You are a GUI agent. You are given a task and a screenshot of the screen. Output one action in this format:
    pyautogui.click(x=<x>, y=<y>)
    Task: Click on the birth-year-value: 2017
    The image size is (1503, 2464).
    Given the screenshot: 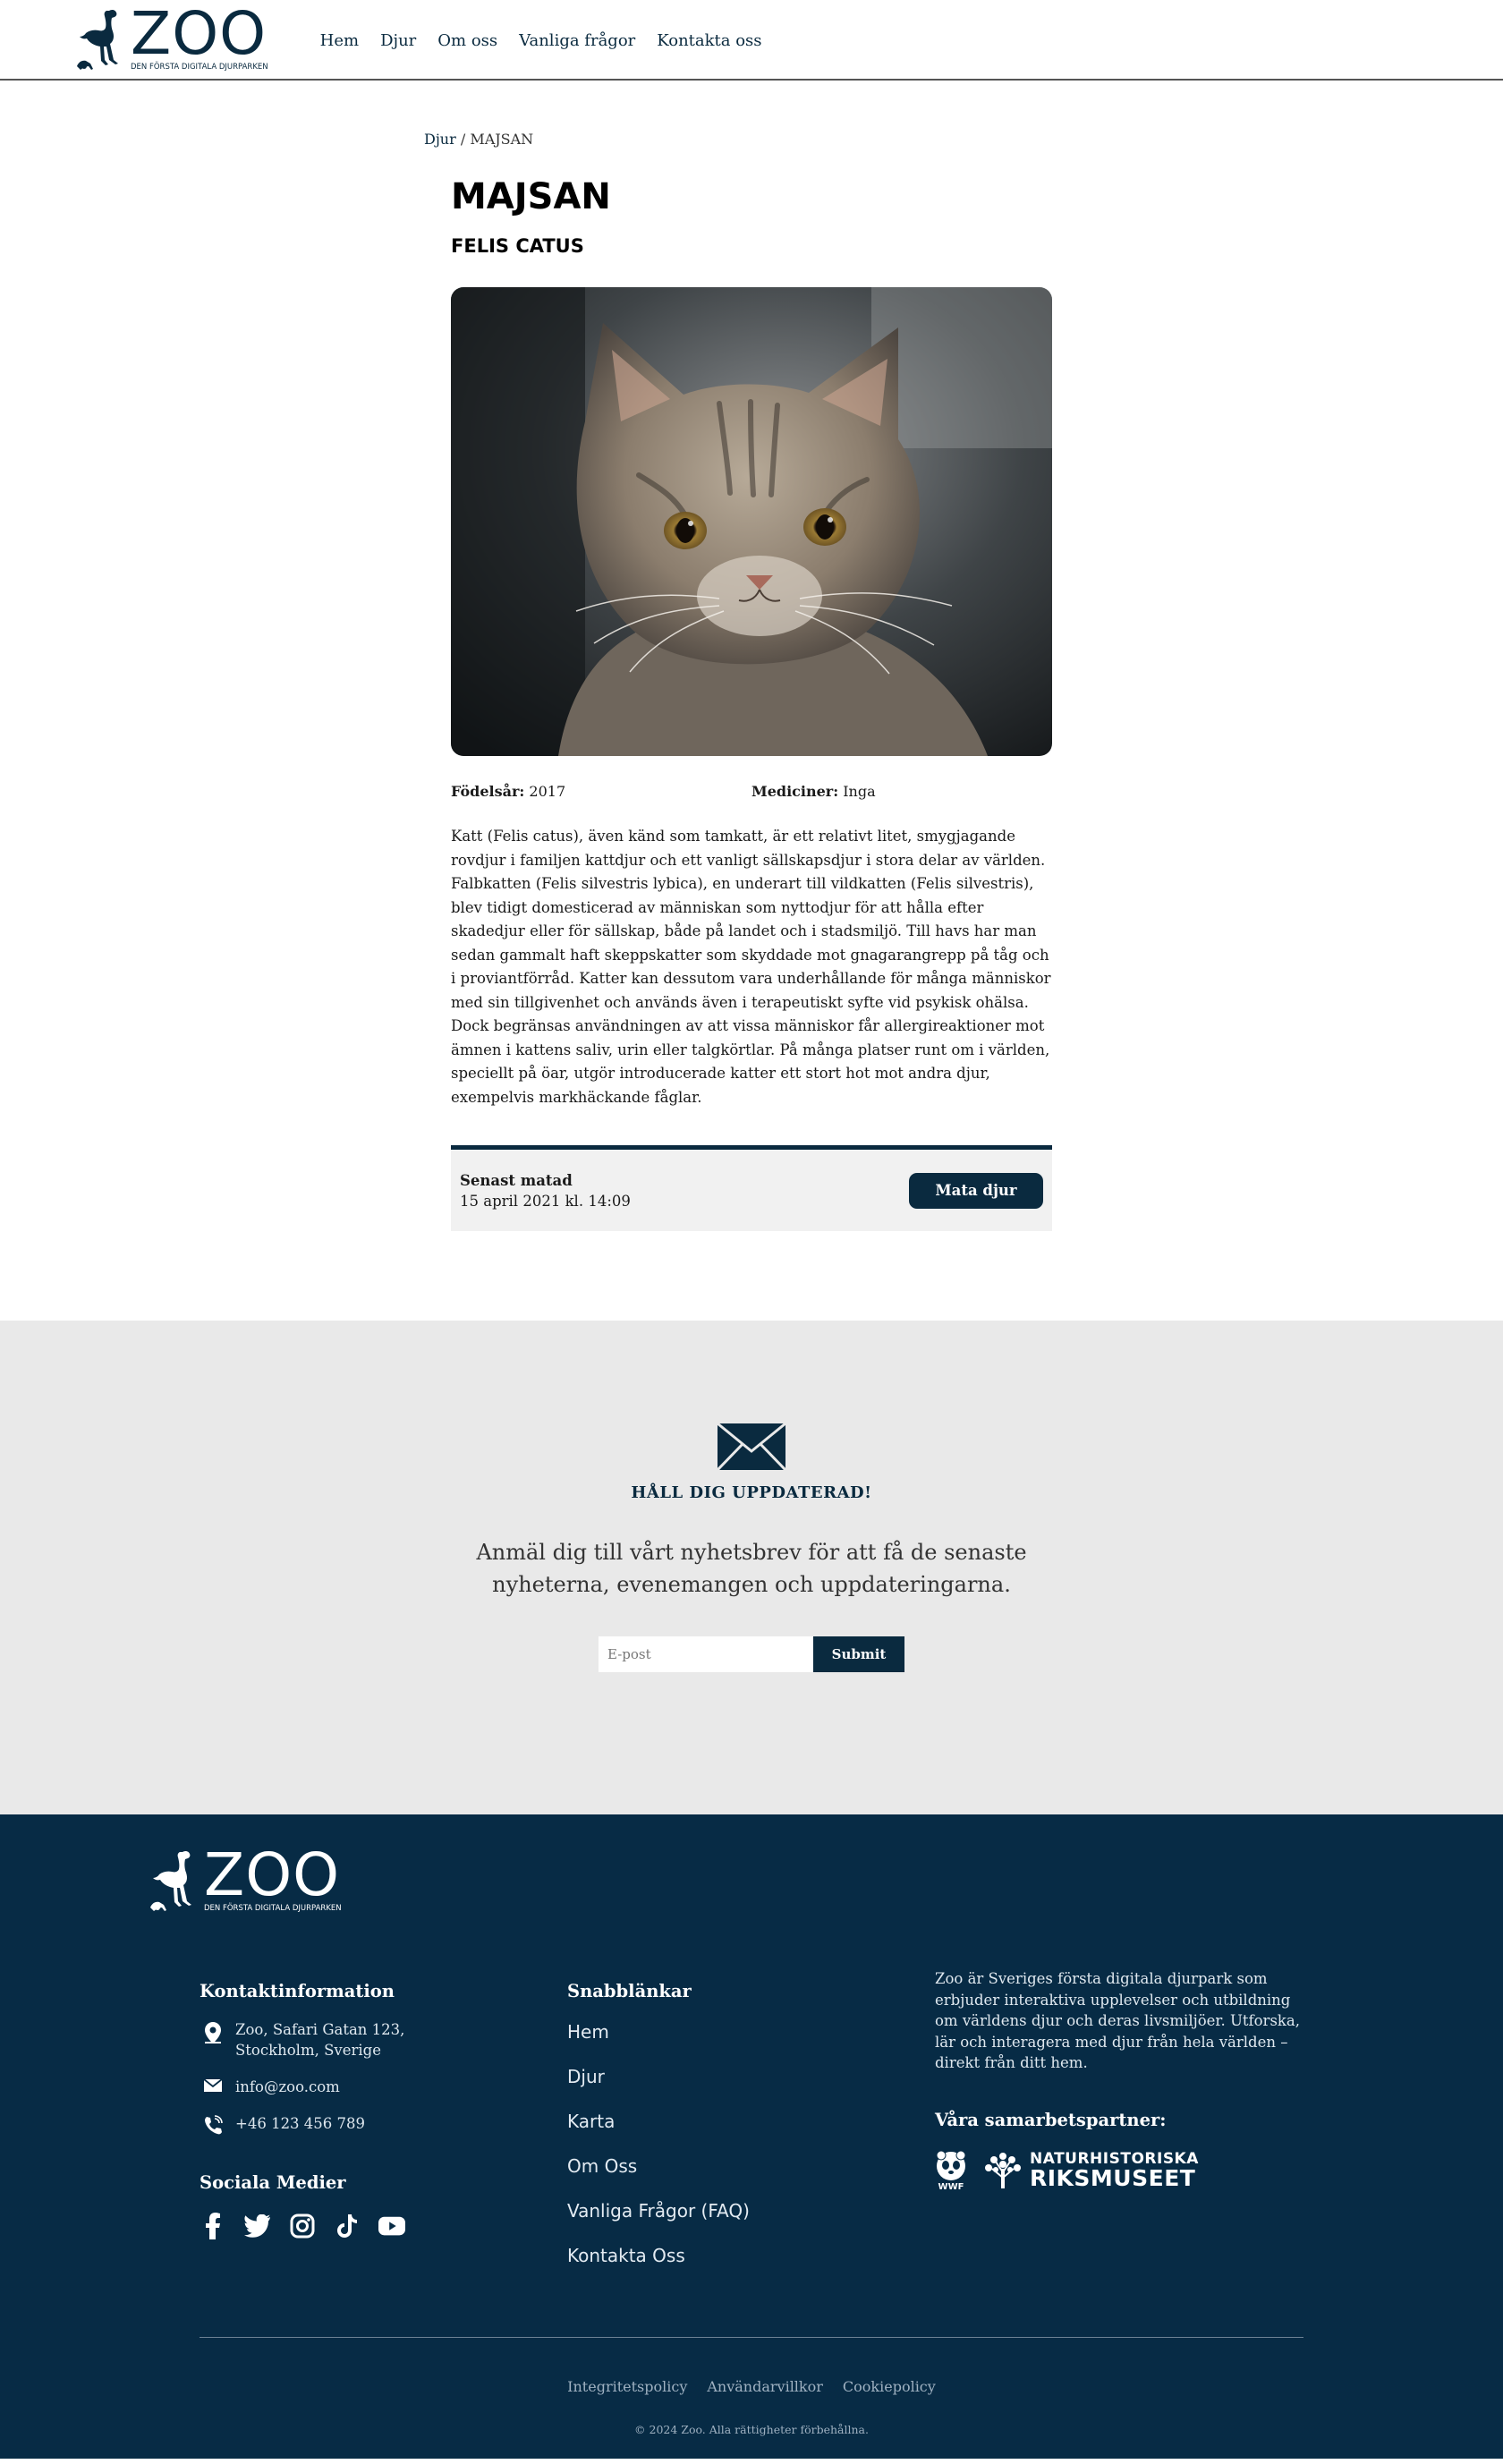 What is the action you would take?
    pyautogui.click(x=548, y=792)
    